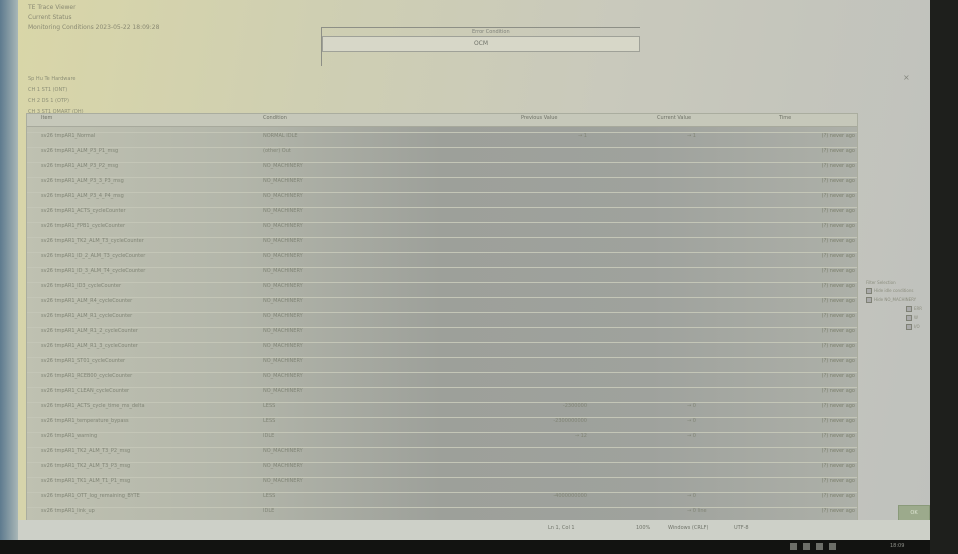 The height and width of the screenshot is (554, 958). I want to click on error-code-field: OCM, so click(481, 44).